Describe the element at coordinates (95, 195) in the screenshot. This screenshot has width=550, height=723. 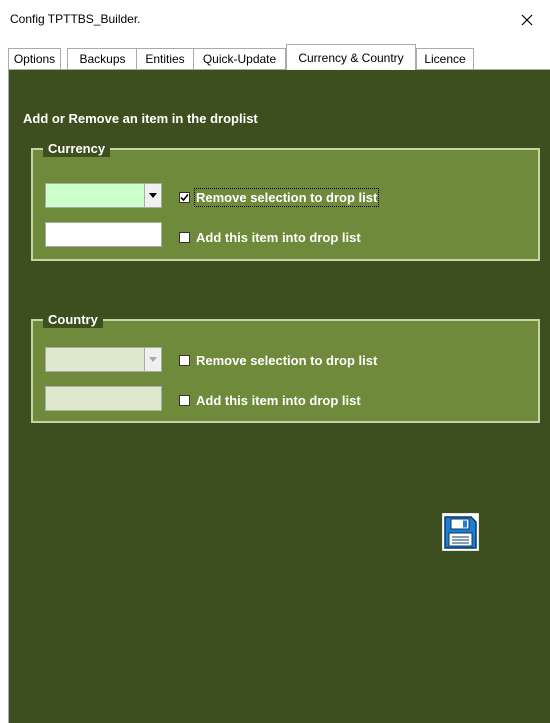
I see `currency-combo-value` at that location.